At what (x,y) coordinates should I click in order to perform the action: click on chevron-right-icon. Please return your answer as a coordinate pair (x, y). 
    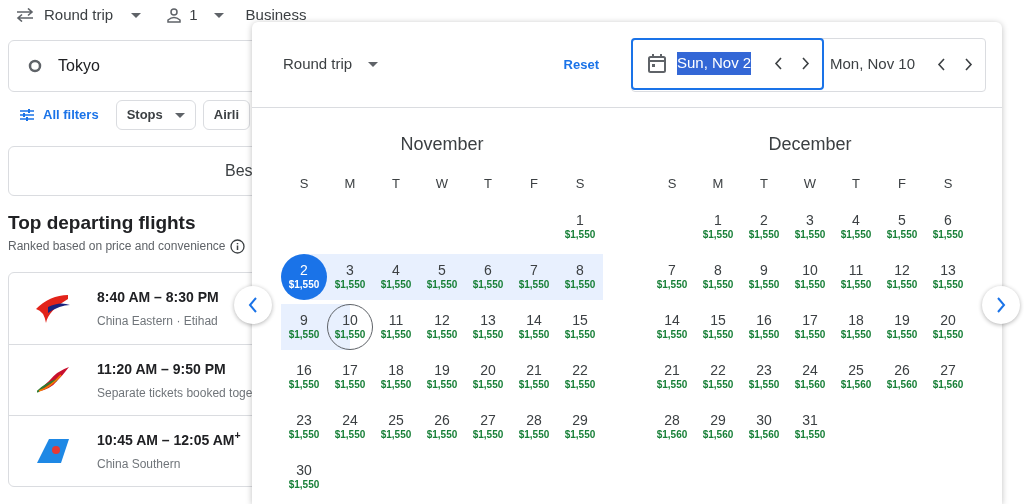
    Looking at the image, I should click on (1001, 305).